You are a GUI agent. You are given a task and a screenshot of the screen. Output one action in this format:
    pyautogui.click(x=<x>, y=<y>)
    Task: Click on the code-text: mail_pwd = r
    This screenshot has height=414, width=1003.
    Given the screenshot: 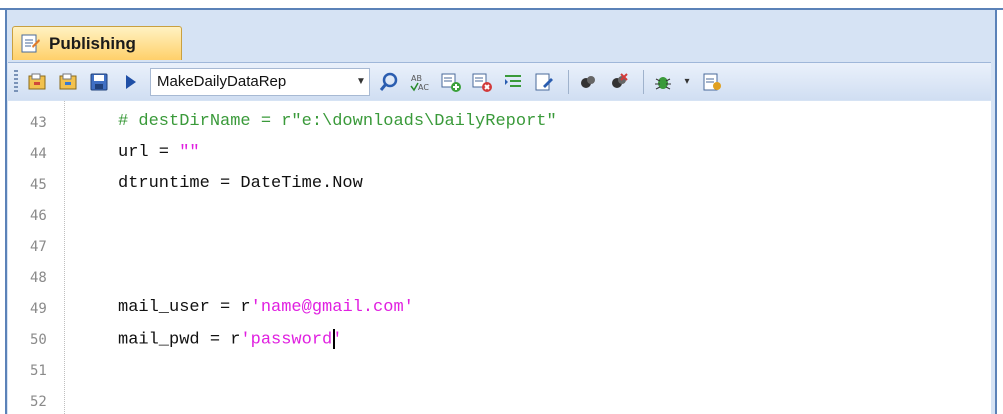 What is the action you would take?
    pyautogui.click(x=179, y=340)
    